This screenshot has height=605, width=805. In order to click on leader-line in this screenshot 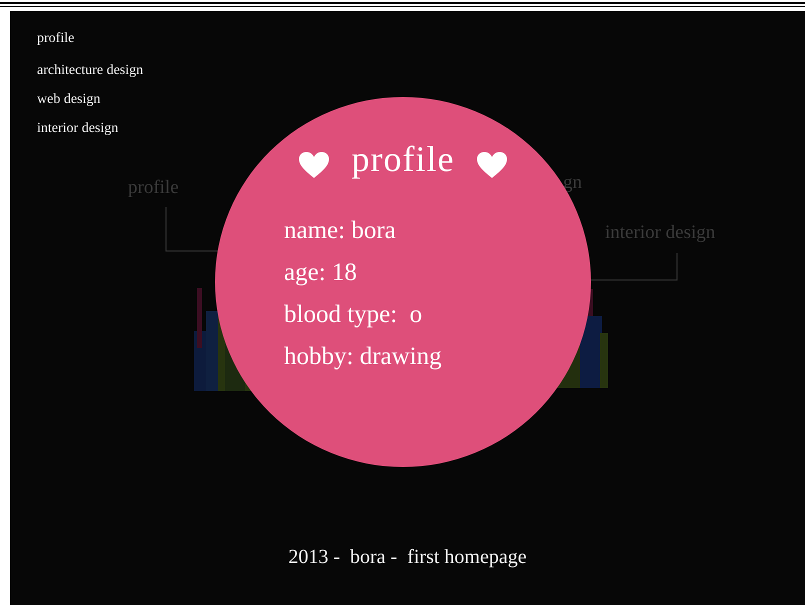, I will do `click(193, 229)`.